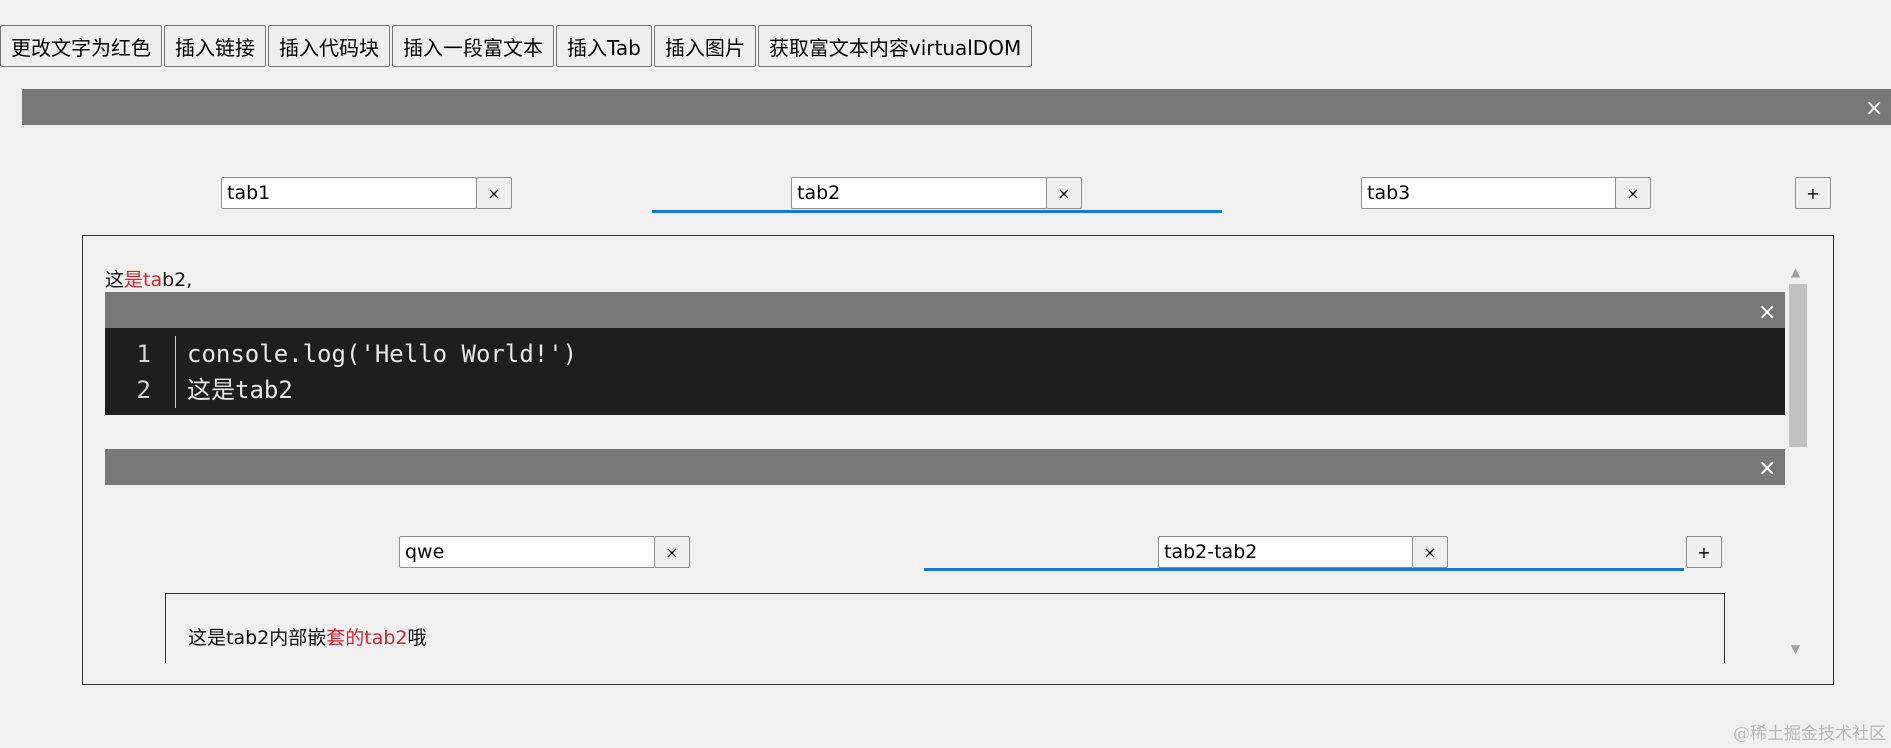 This screenshot has width=1891, height=748. Describe the element at coordinates (329, 46) in the screenshot. I see `insert-code-block-button: 插入代码块` at that location.